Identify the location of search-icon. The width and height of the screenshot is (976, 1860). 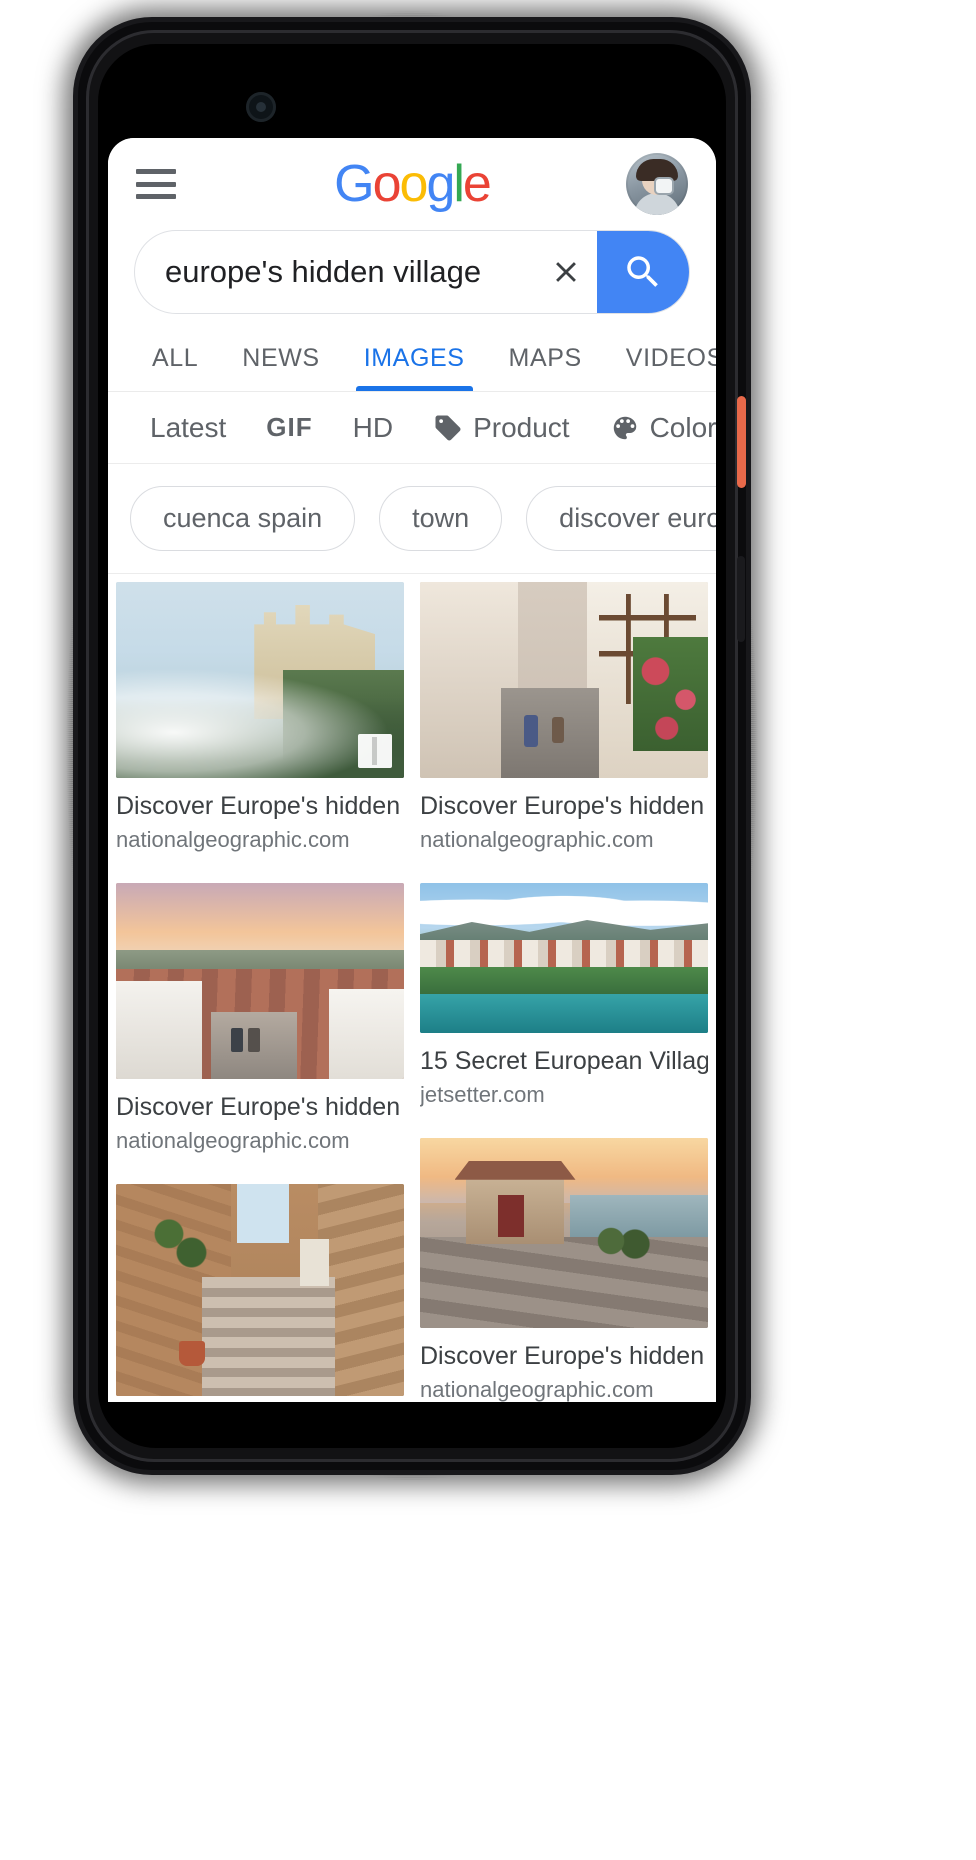
(642, 271).